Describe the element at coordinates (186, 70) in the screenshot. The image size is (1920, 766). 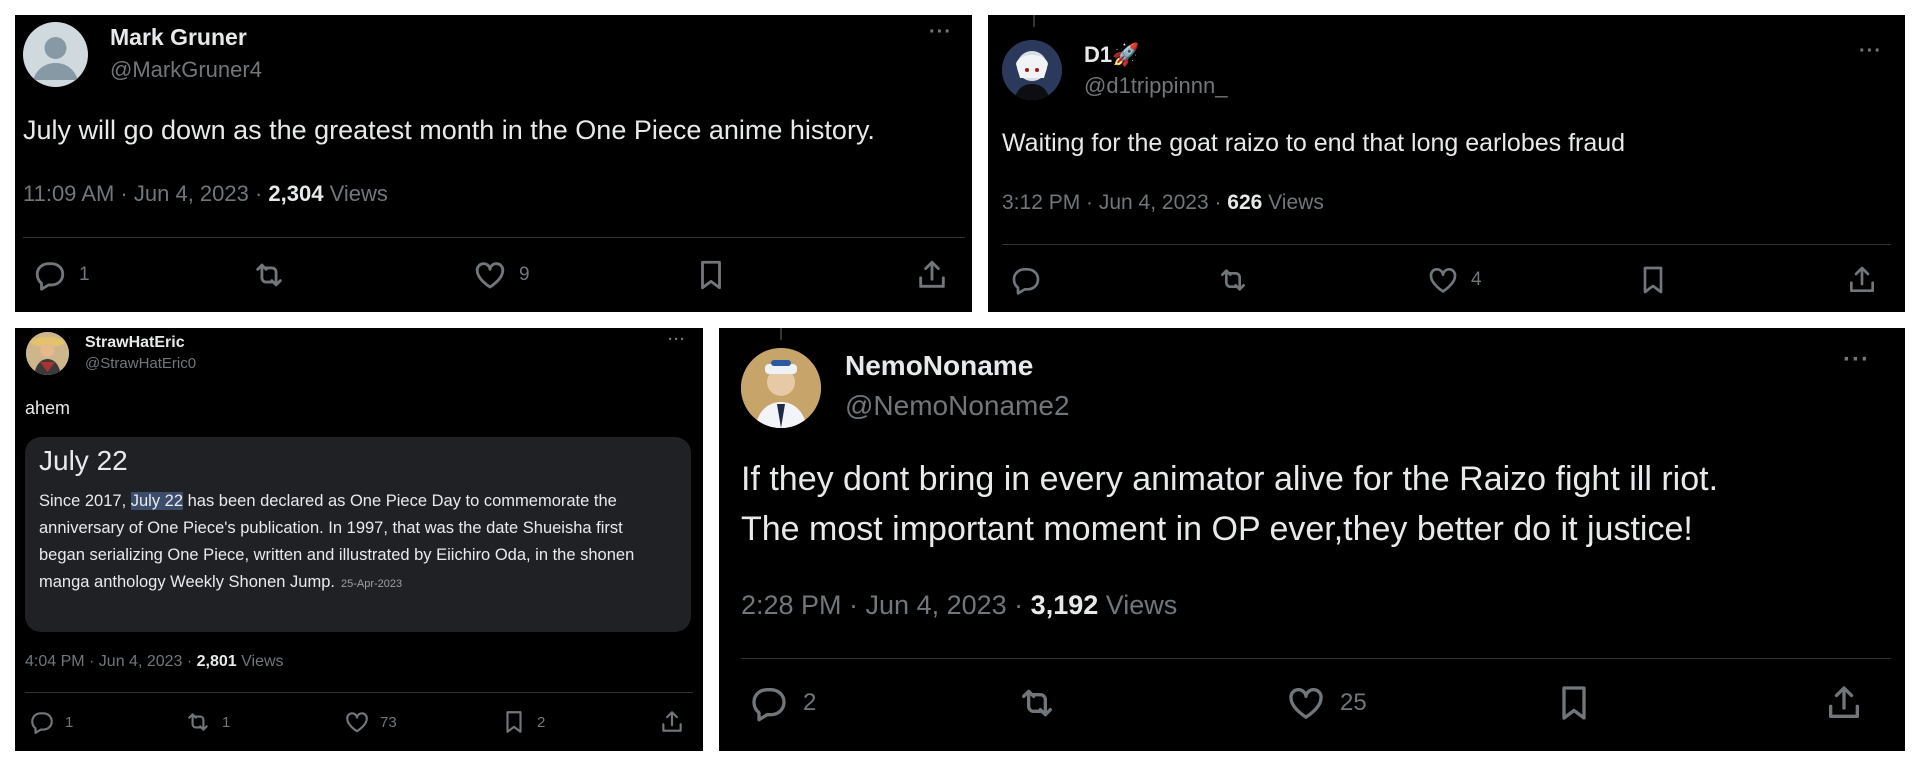
I see `user-handle: @MarkGruner4` at that location.